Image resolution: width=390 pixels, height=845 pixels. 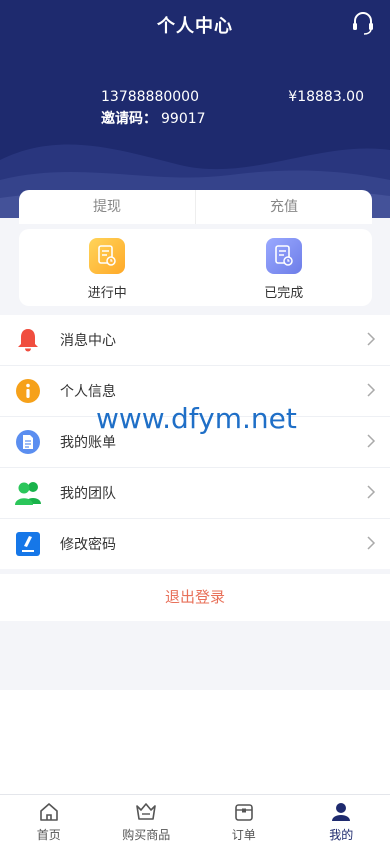 I want to click on invite-code-row: 邀请码：99017, so click(x=153, y=118).